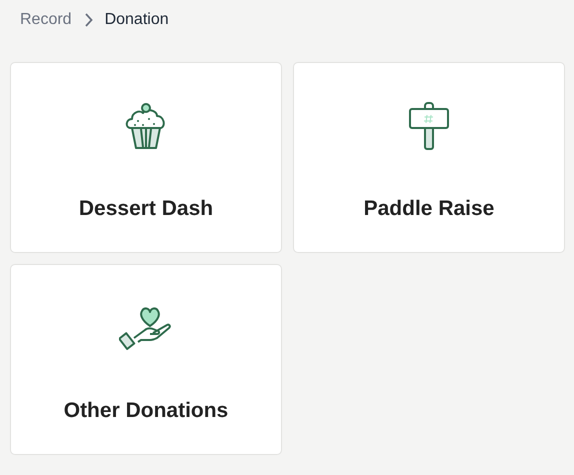 The height and width of the screenshot is (475, 574). What do you see at coordinates (146, 411) in the screenshot?
I see `card-title: Other Donations` at bounding box center [146, 411].